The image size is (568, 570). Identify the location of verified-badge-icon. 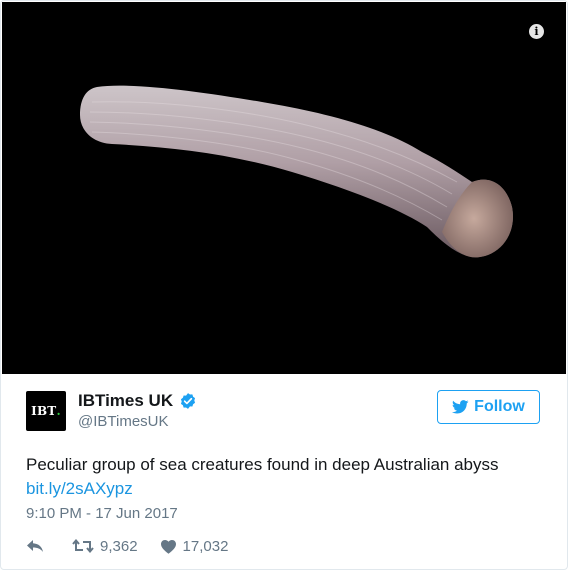
(188, 401).